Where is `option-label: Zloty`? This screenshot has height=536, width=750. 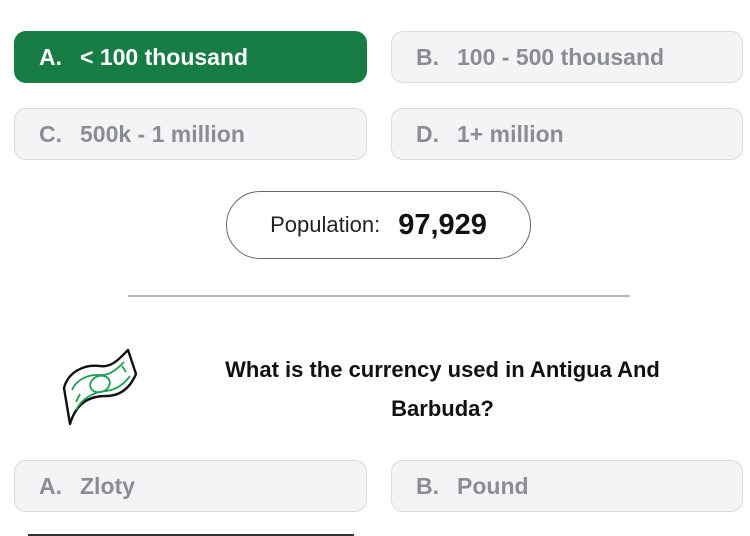 option-label: Zloty is located at coordinates (107, 485).